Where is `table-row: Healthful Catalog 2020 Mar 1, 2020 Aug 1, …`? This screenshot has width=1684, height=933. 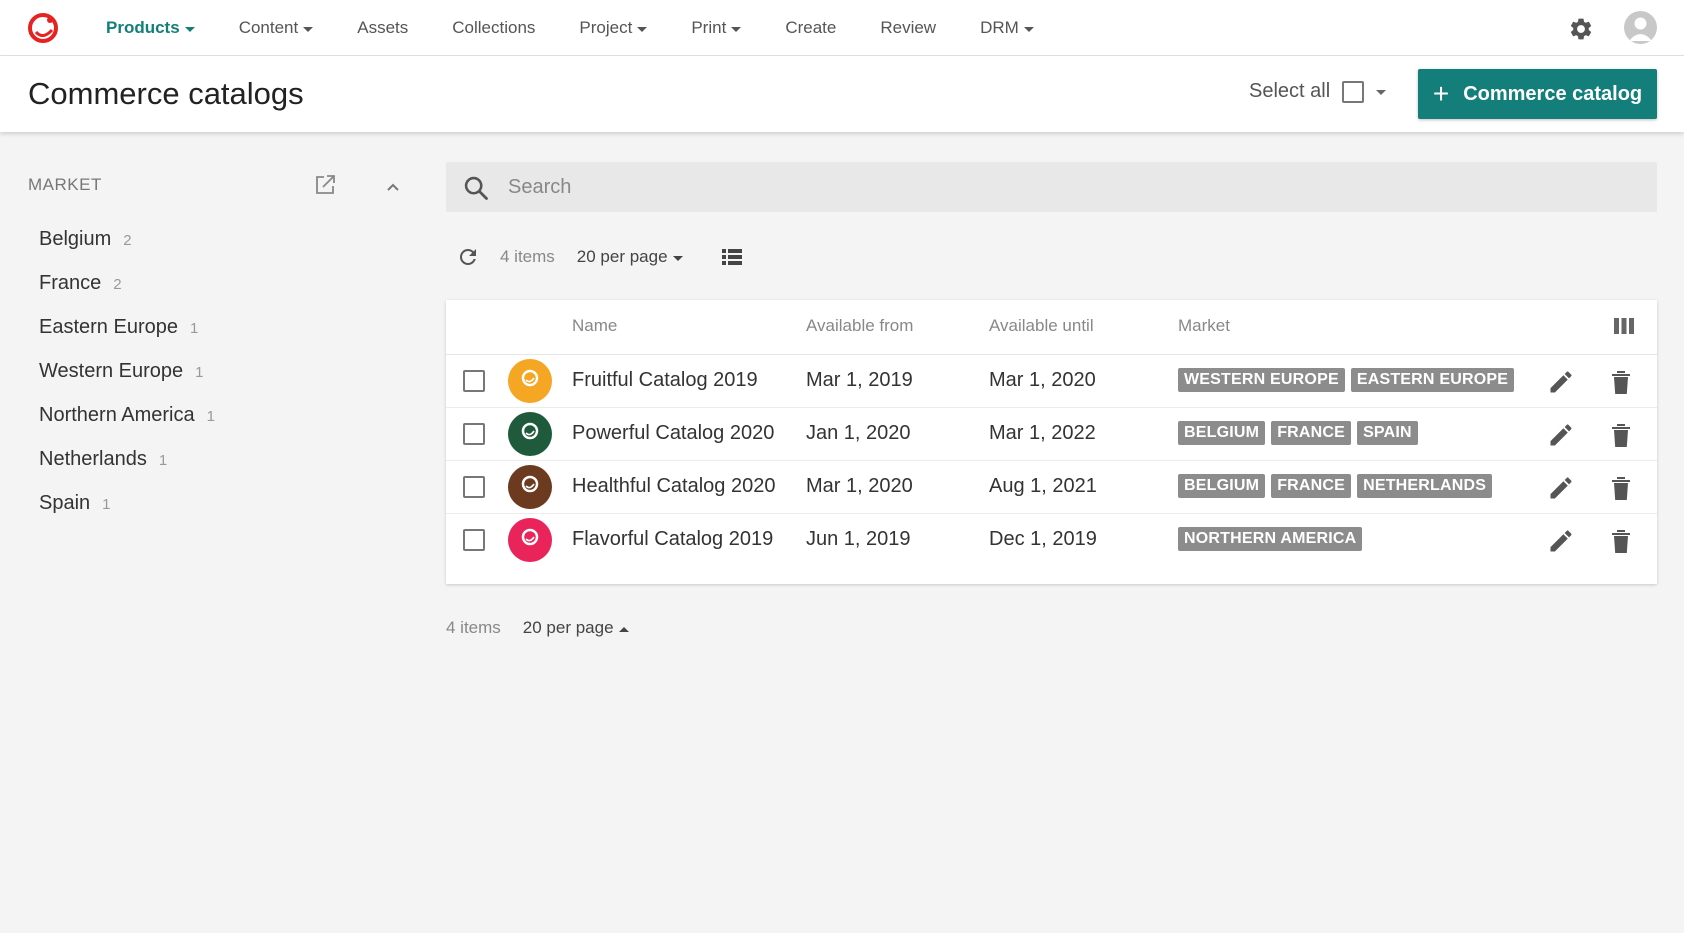 table-row: Healthful Catalog 2020 Mar 1, 2020 Aug 1, … is located at coordinates (1051, 487).